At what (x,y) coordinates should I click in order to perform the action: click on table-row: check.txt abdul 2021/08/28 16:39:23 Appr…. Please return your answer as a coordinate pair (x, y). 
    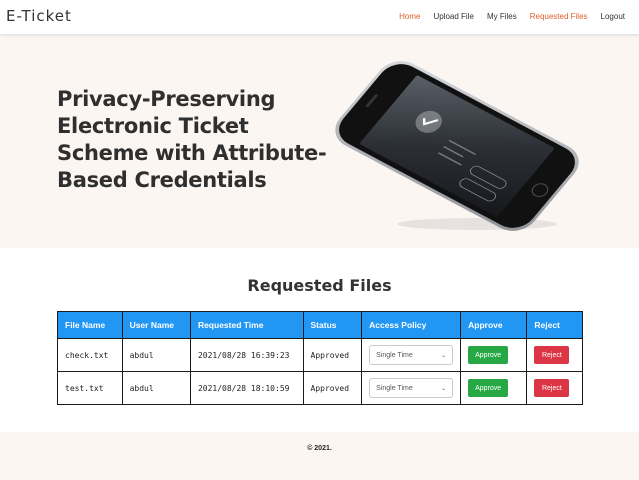
    Looking at the image, I should click on (320, 355).